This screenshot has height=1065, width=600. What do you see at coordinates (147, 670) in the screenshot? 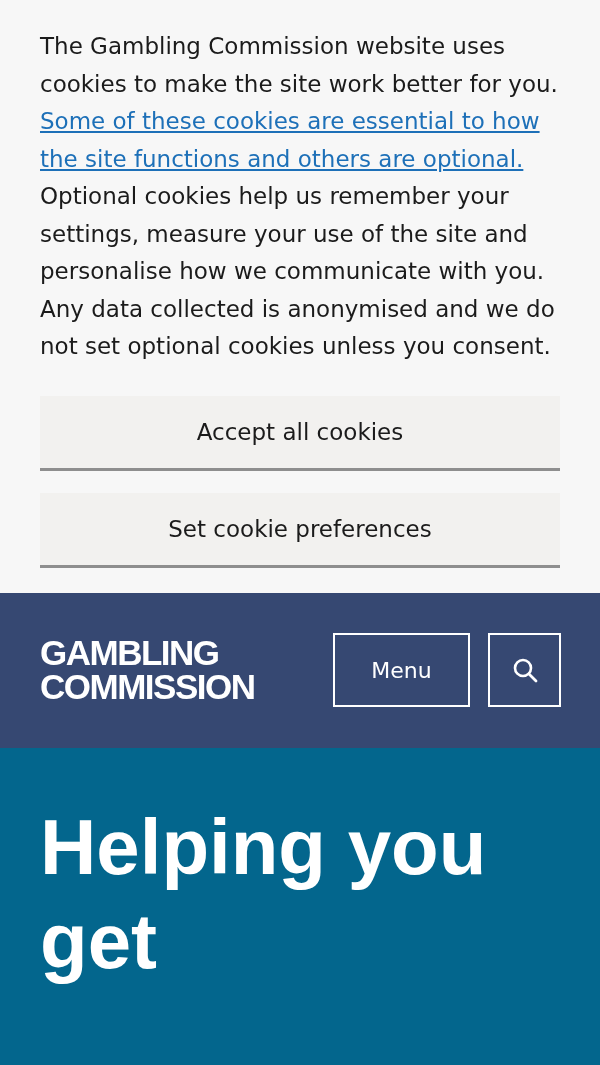
I see `logo: GAMBLING COMMISSION` at bounding box center [147, 670].